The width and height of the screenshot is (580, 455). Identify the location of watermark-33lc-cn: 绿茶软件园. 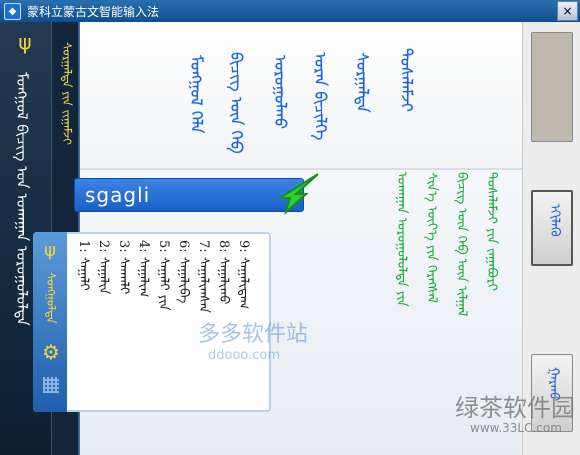
(515, 408).